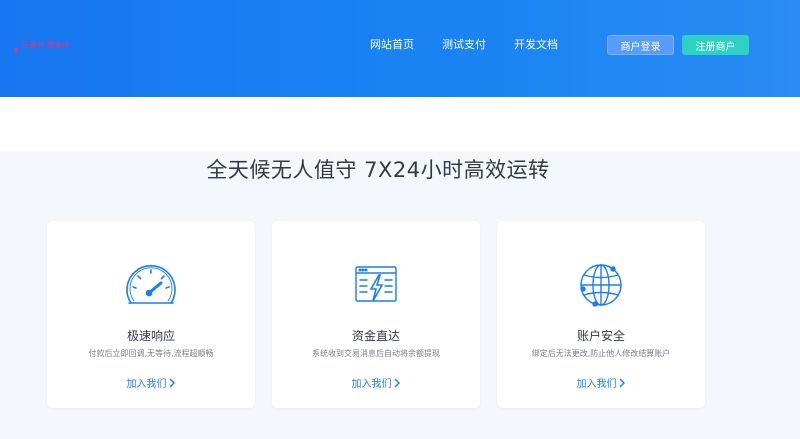  What do you see at coordinates (715, 45) in the screenshot?
I see `merchant-register-button: 注册商户` at bounding box center [715, 45].